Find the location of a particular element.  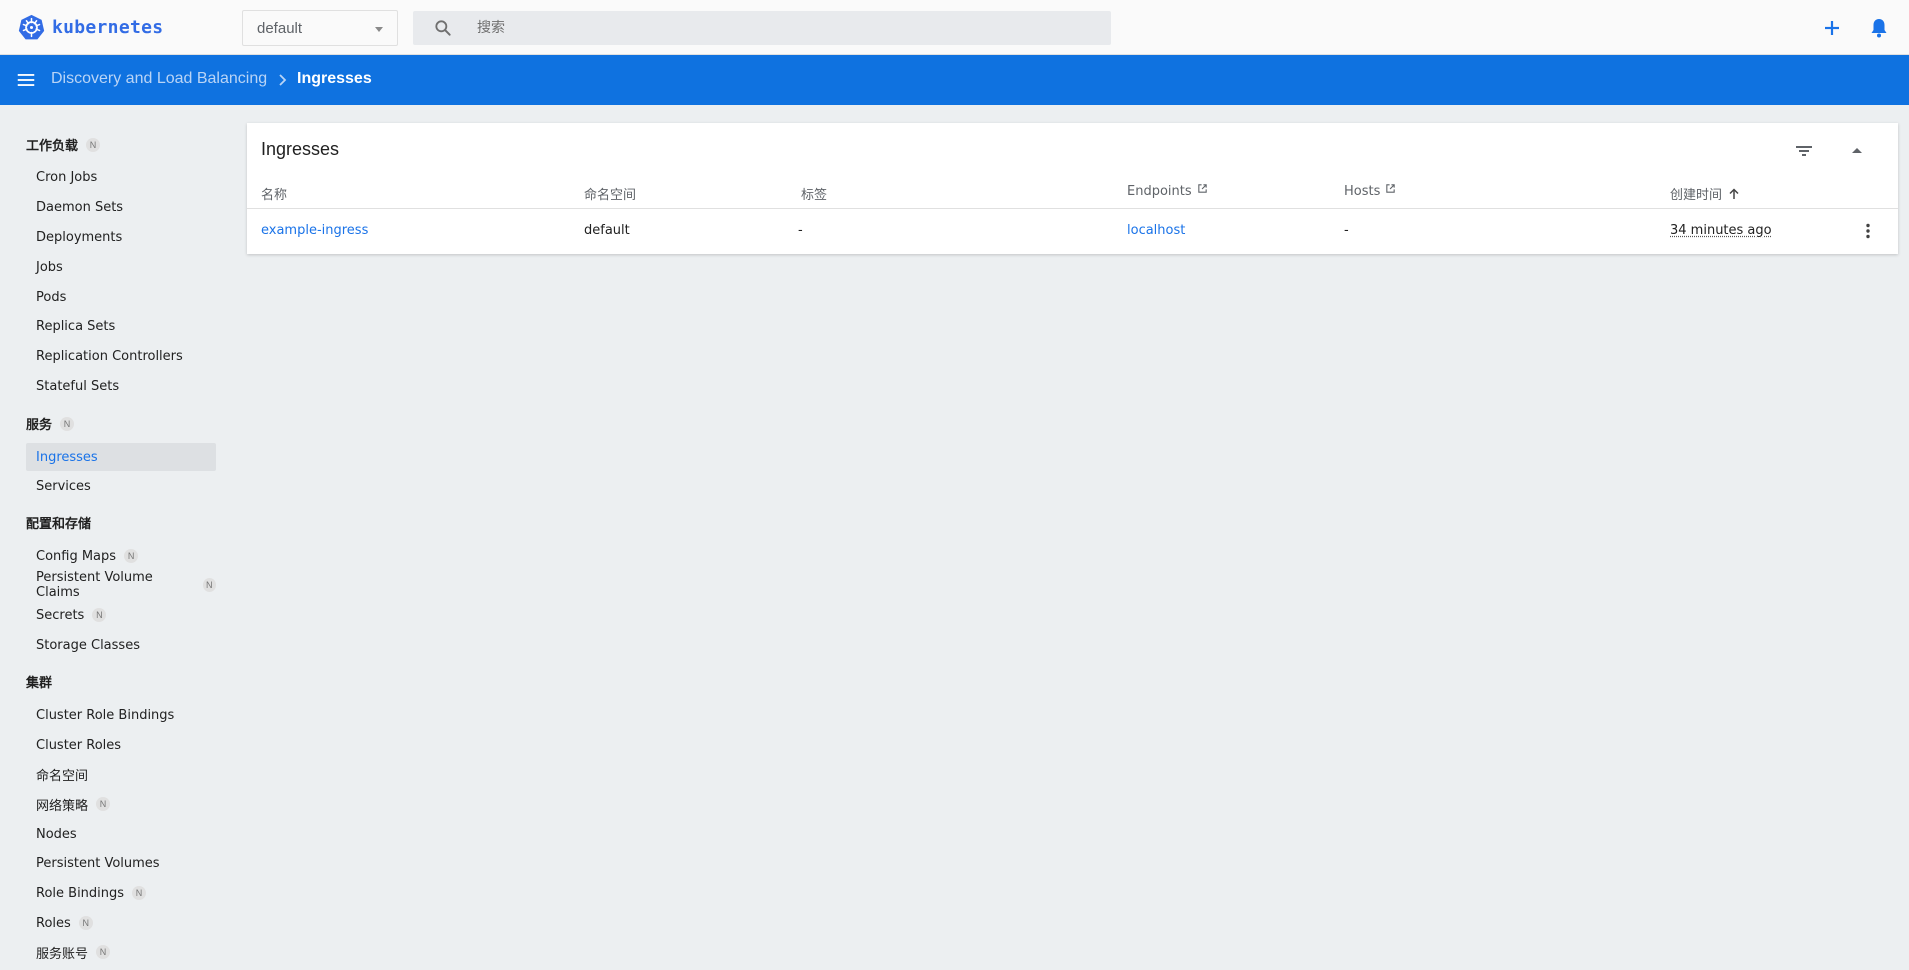

sidebar-item-storage-classes: Storage Classes is located at coordinates (121, 645).